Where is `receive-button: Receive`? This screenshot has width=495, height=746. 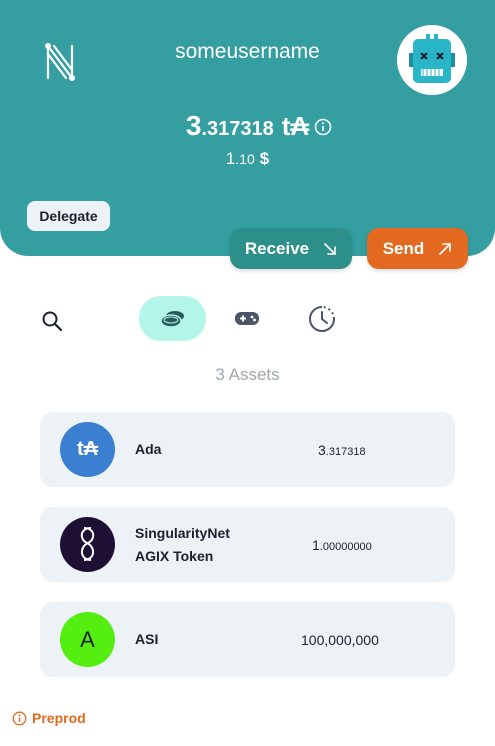 receive-button: Receive is located at coordinates (291, 248).